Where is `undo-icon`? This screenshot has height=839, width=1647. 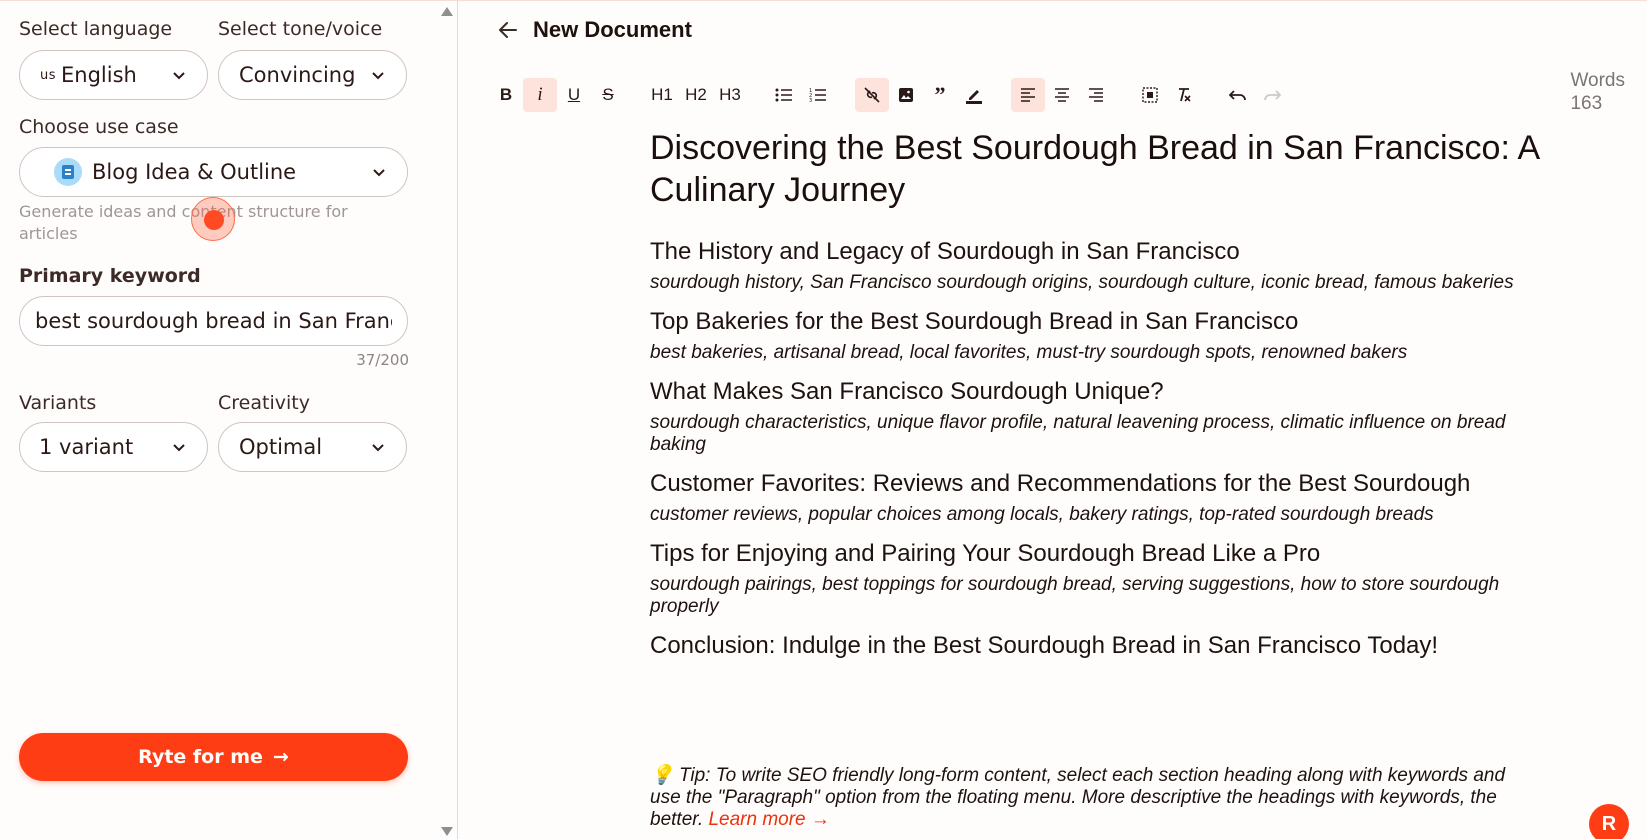
undo-icon is located at coordinates (1238, 95).